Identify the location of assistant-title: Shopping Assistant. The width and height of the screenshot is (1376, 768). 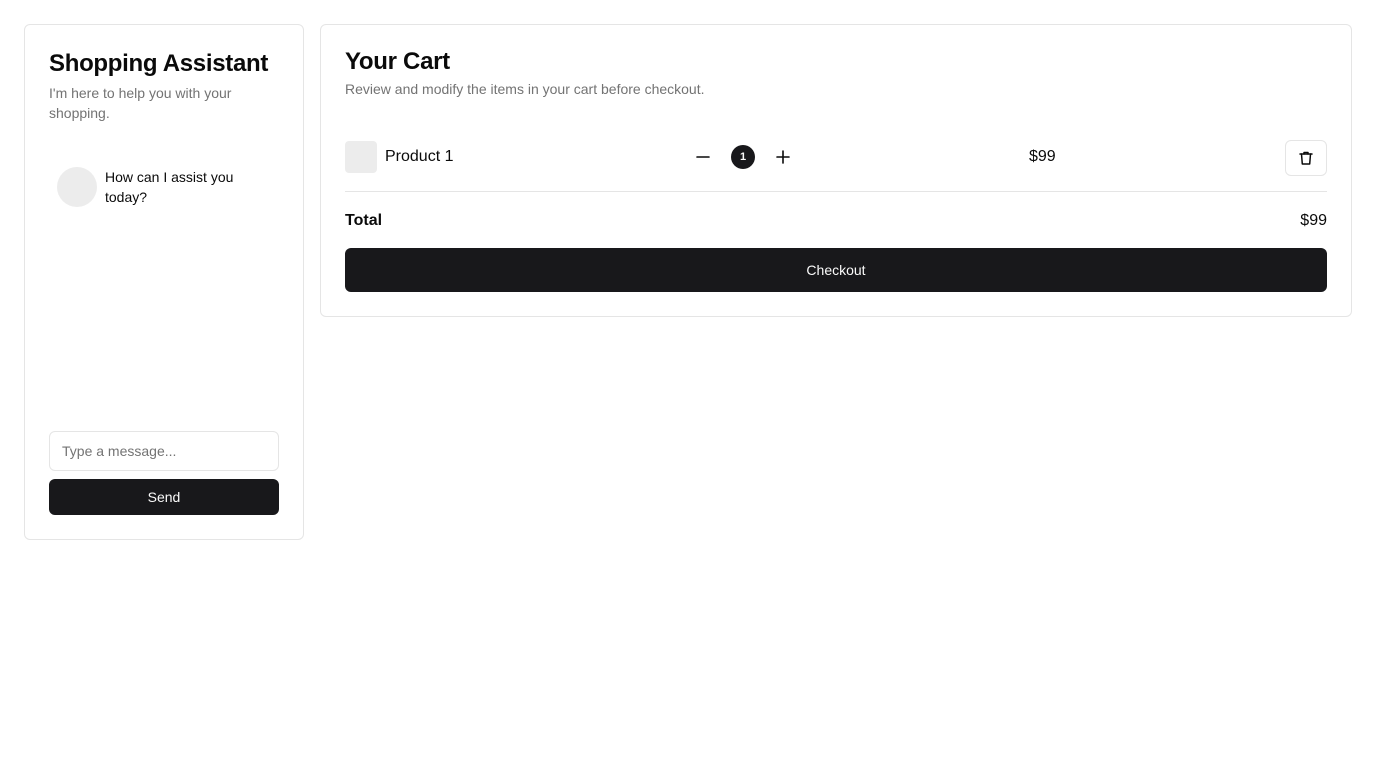
(159, 63).